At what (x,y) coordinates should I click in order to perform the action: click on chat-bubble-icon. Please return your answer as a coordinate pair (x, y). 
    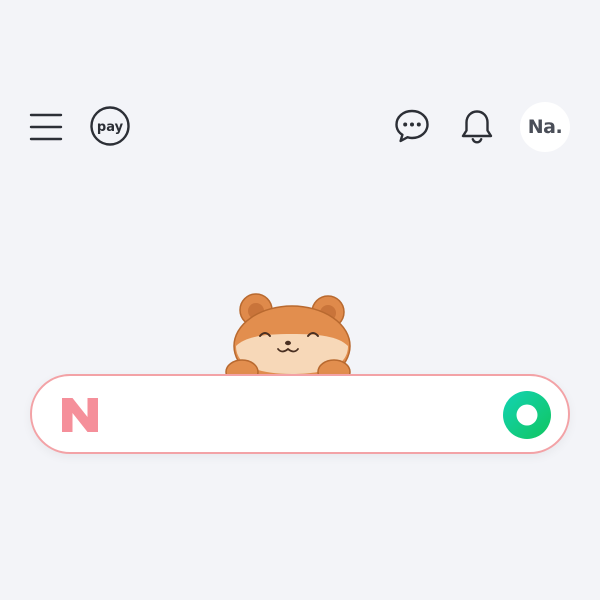
    Looking at the image, I should click on (412, 126).